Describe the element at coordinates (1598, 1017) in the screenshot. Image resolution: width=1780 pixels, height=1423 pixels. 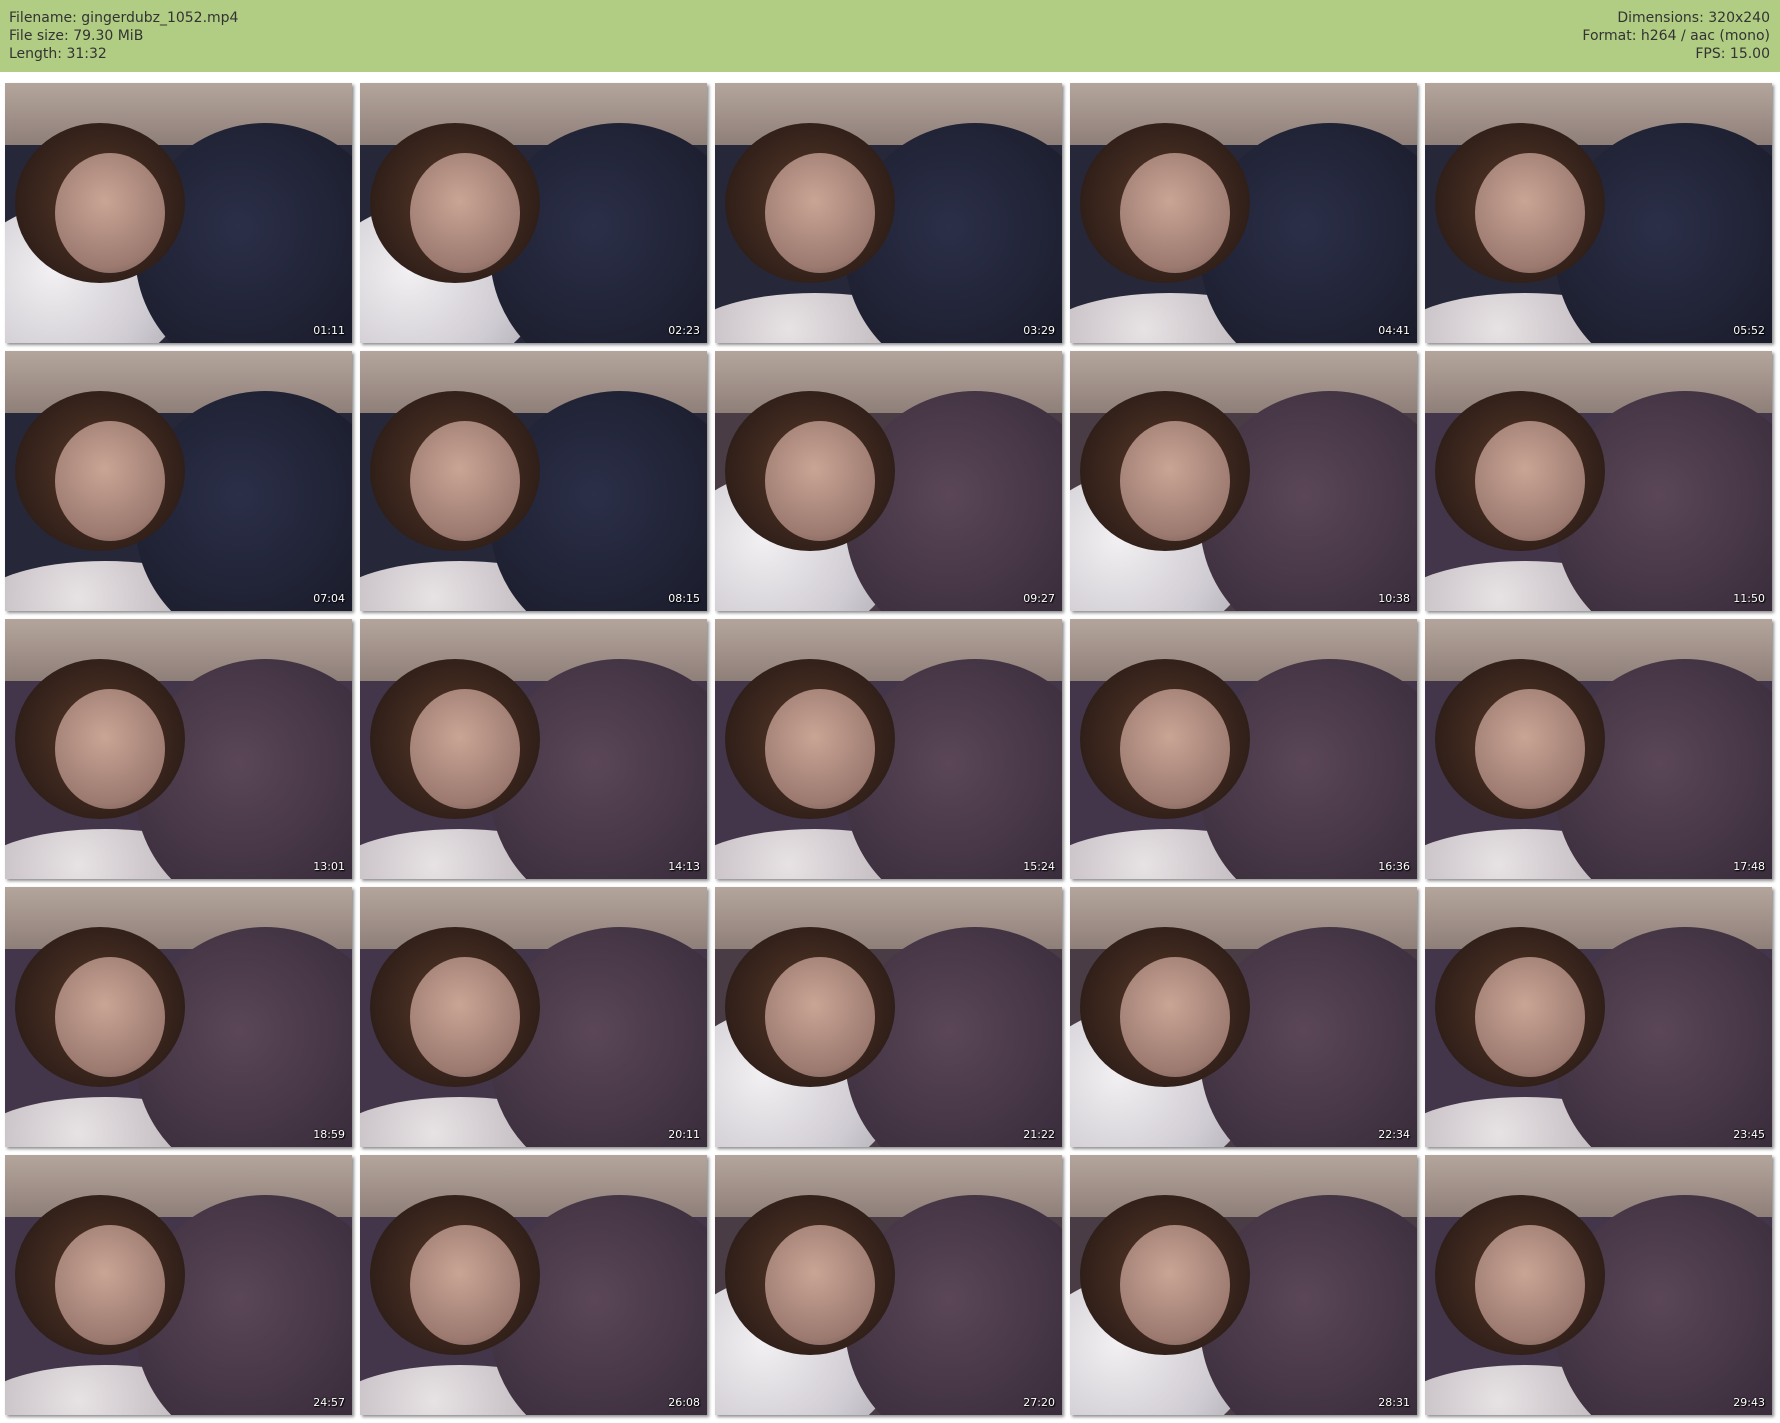
I see `video-thumbnail: 23:45` at that location.